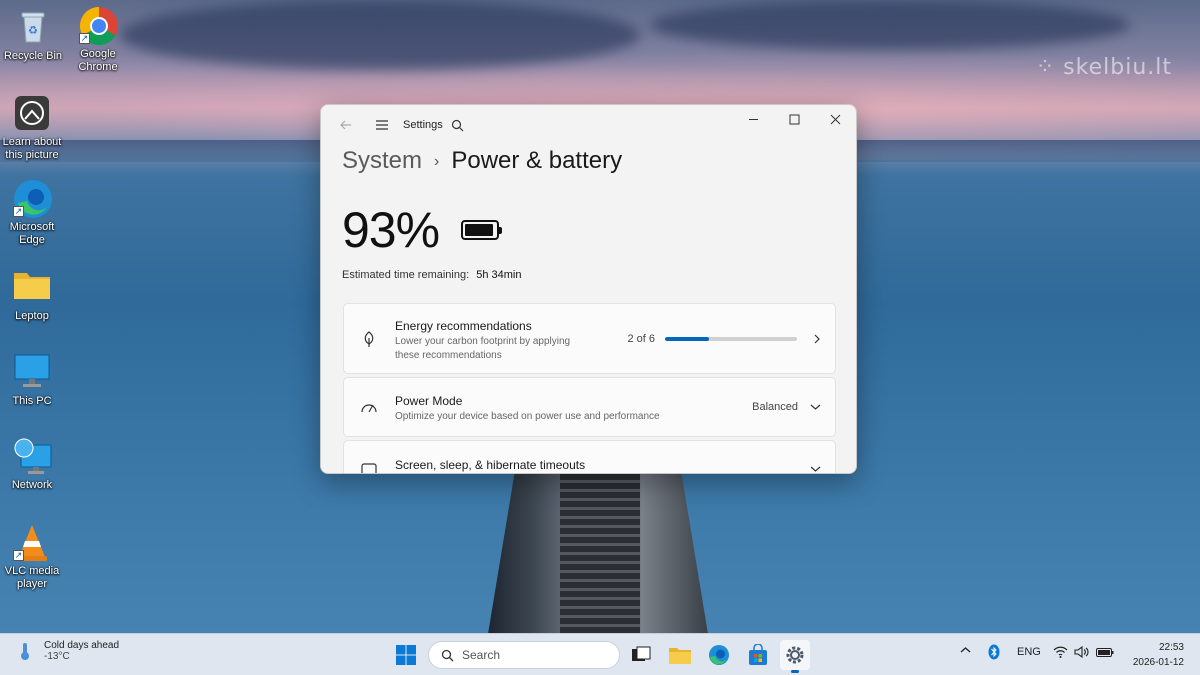 The width and height of the screenshot is (1200, 675). Describe the element at coordinates (369, 339) in the screenshot. I see `leaf-icon` at that location.